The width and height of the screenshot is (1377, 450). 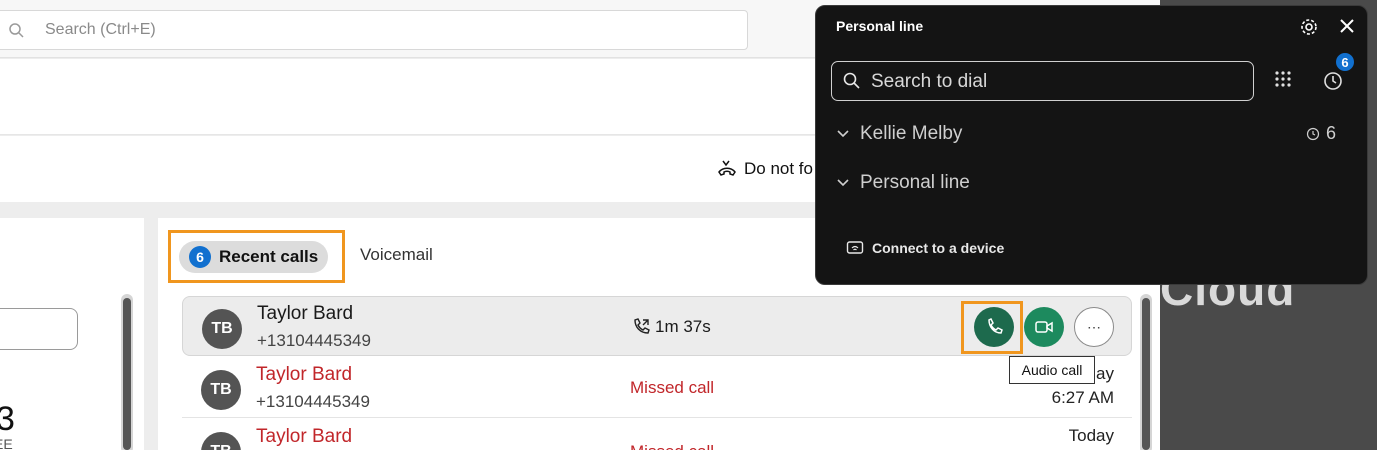 What do you see at coordinates (683, 326) in the screenshot?
I see `duration-text: 1m 37s` at bounding box center [683, 326].